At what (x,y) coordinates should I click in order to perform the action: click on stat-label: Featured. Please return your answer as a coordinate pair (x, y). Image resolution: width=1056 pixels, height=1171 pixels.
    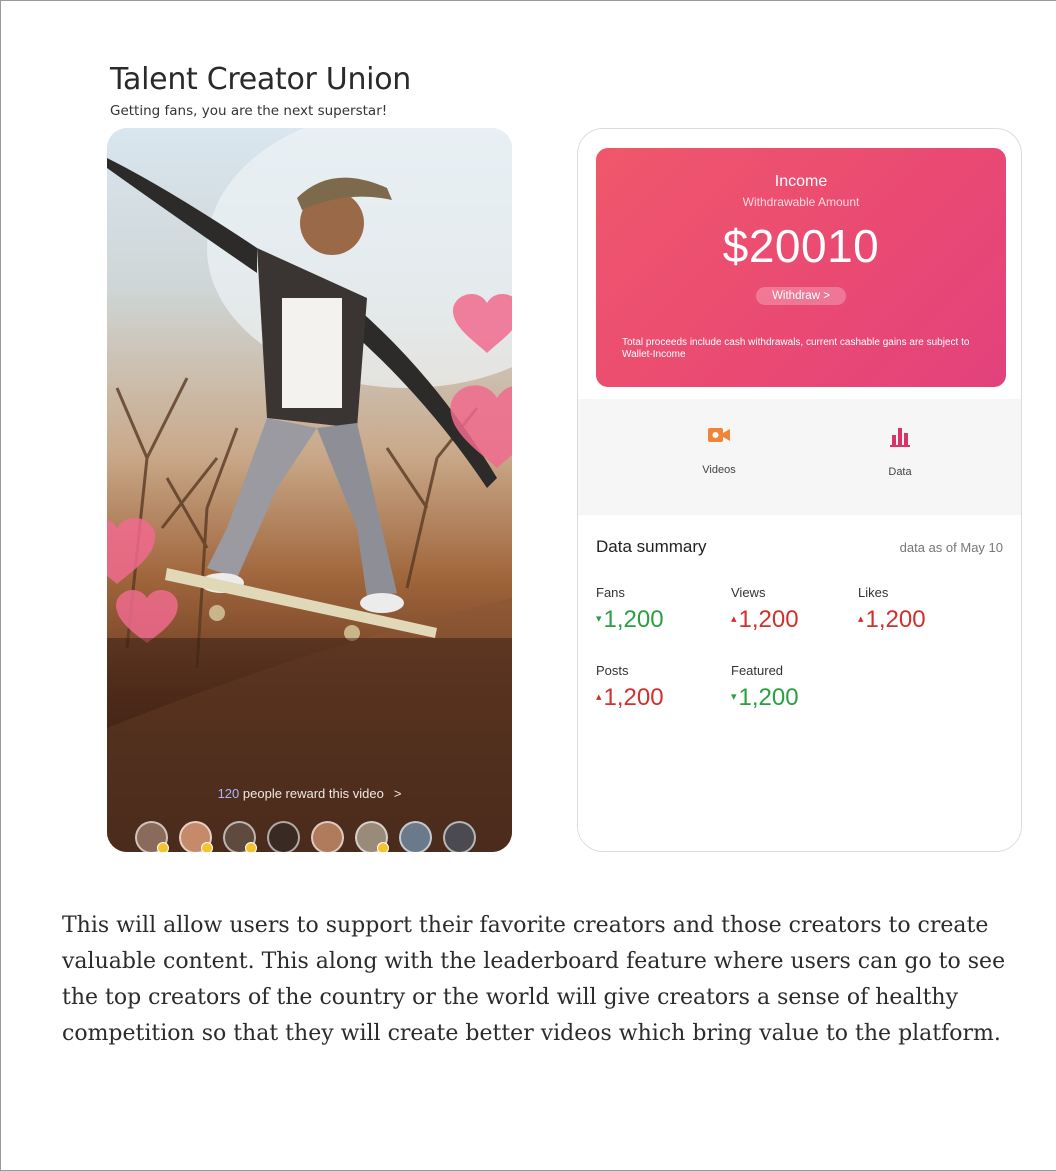
    Looking at the image, I should click on (757, 670).